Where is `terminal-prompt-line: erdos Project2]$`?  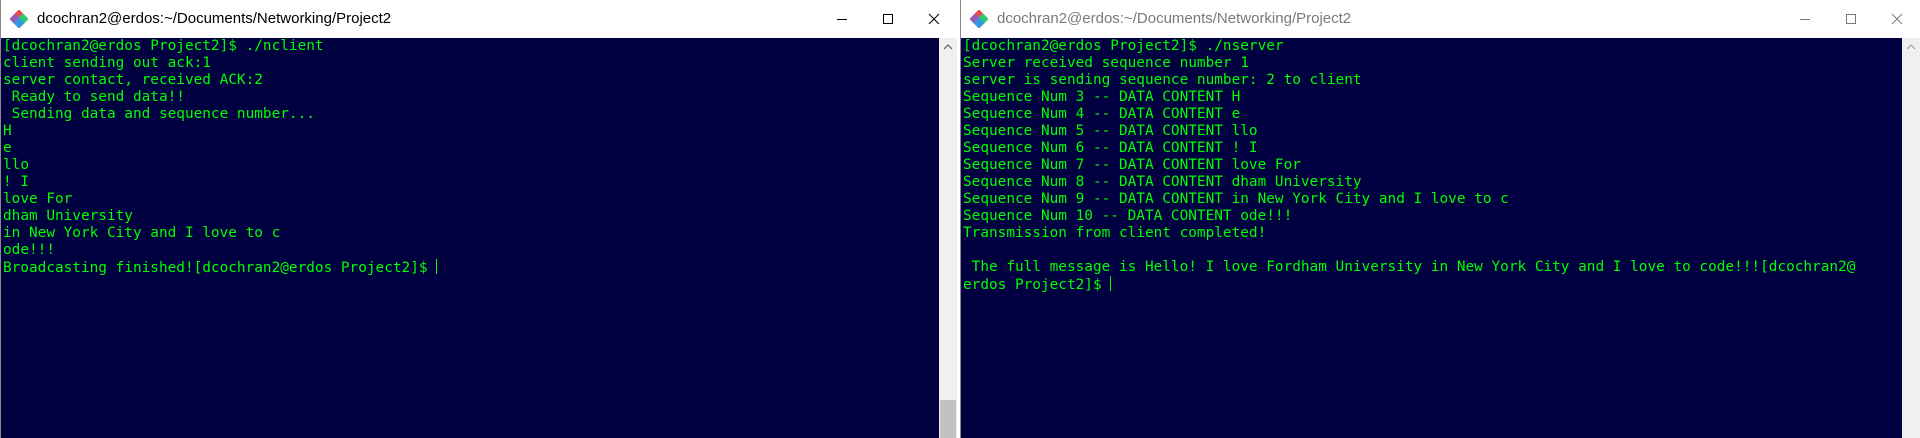
terminal-prompt-line: erdos Project2]$ is located at coordinates (1431, 285).